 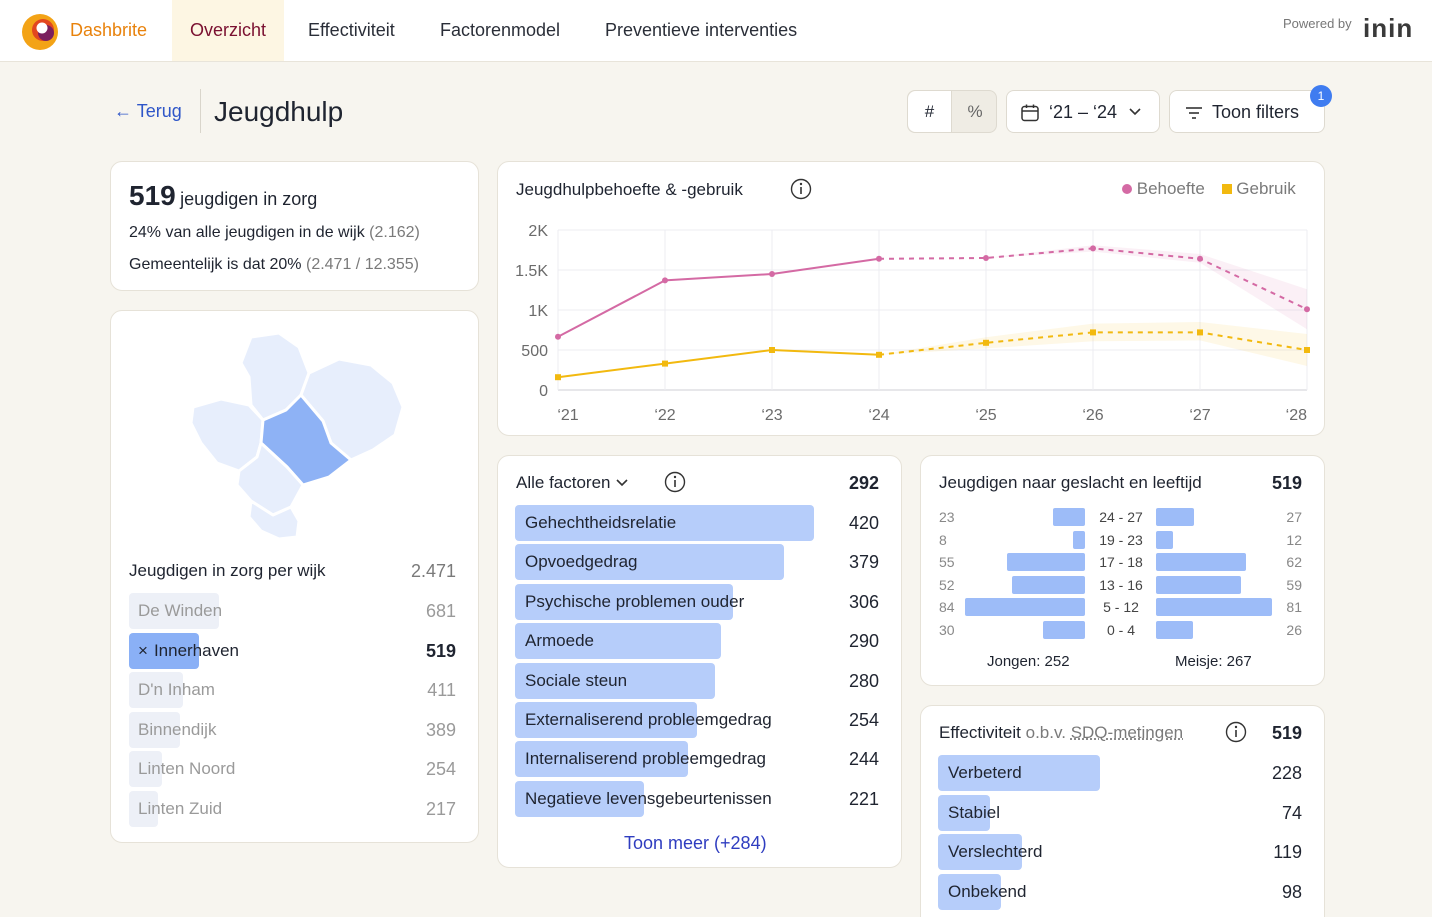 I want to click on sdq-link: SDQ-metingen, so click(x=1127, y=732).